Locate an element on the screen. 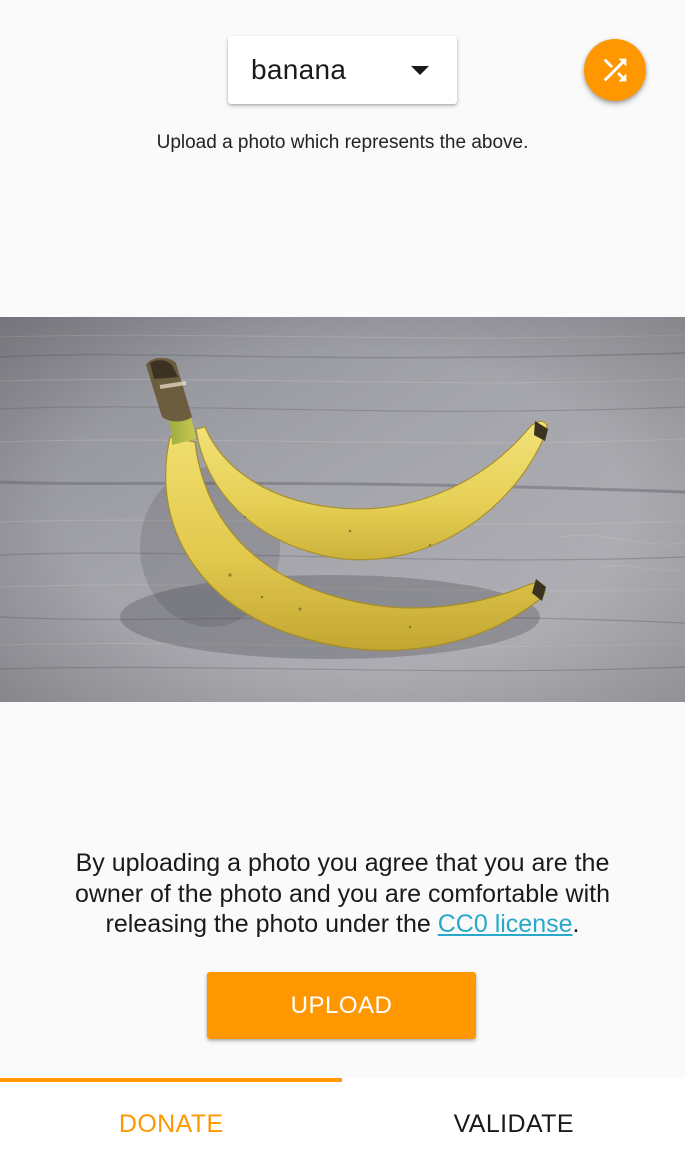  upload-button: UPLOAD is located at coordinates (341, 1005).